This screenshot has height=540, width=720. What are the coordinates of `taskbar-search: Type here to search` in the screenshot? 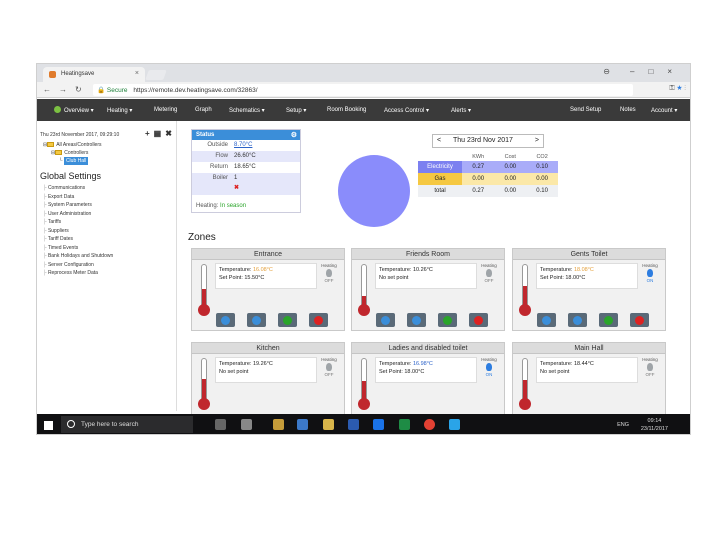 It's located at (127, 424).